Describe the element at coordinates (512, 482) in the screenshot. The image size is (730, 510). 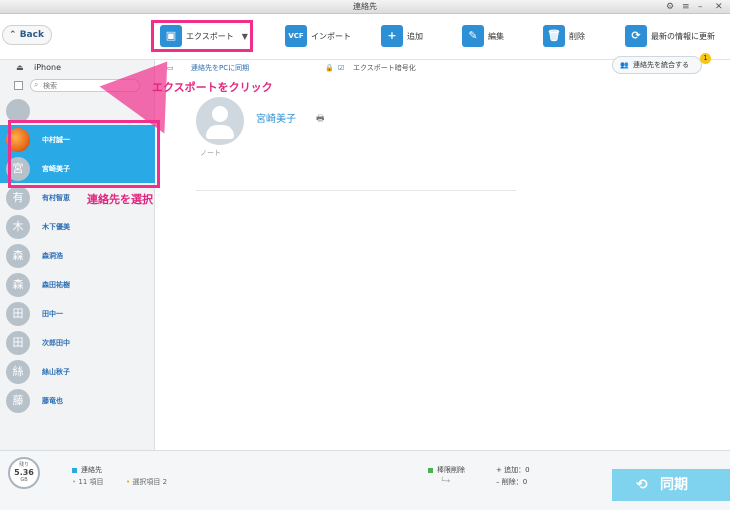
I see `deleted-count: – 削除：0` at that location.